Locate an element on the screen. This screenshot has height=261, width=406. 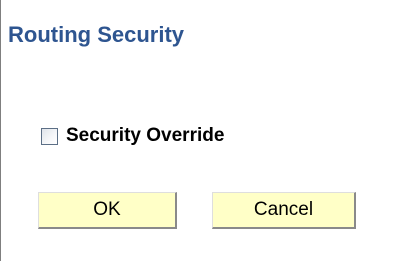
security-override-label: Security Override is located at coordinates (145, 135).